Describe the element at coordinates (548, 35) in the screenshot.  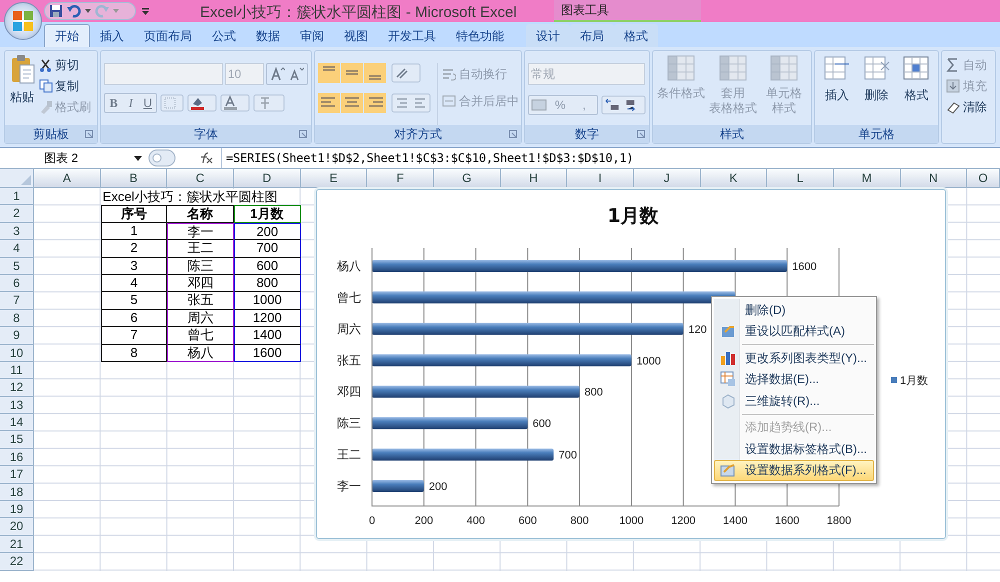
I see `ribbon-tab: 设计` at that location.